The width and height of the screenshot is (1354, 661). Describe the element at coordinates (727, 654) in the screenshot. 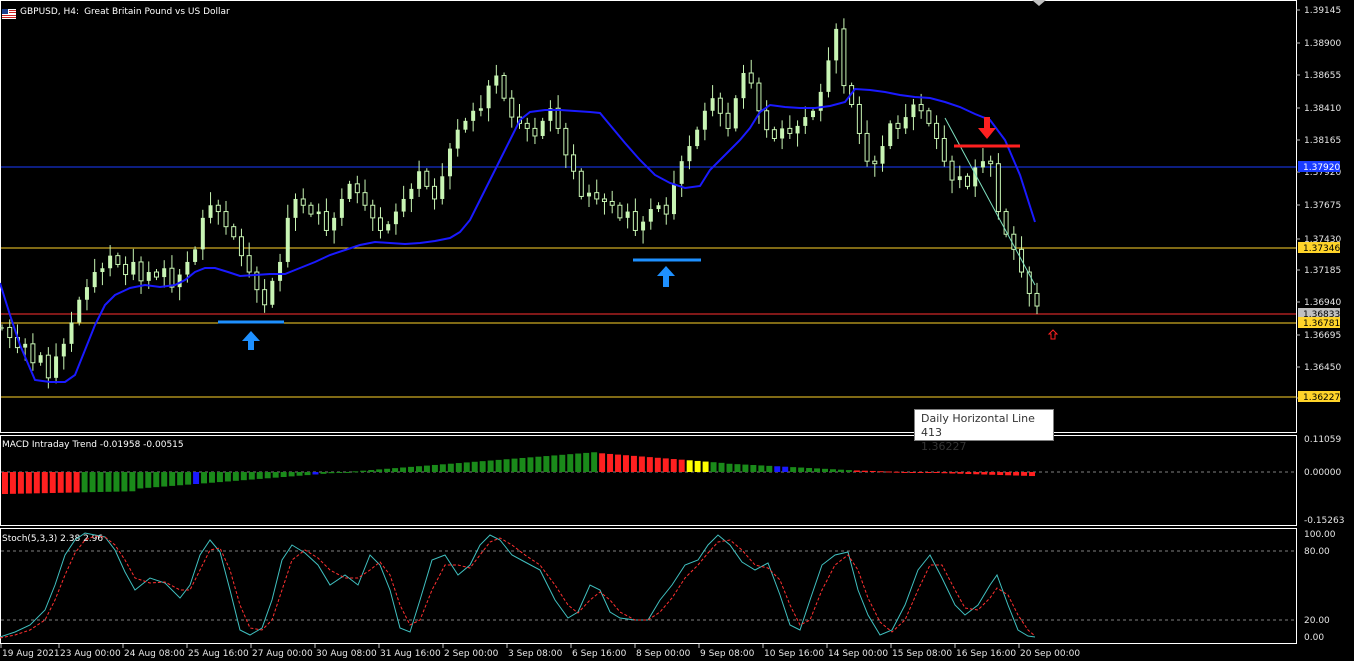

I see `time-tick-label: 9 Sep 08:00` at that location.